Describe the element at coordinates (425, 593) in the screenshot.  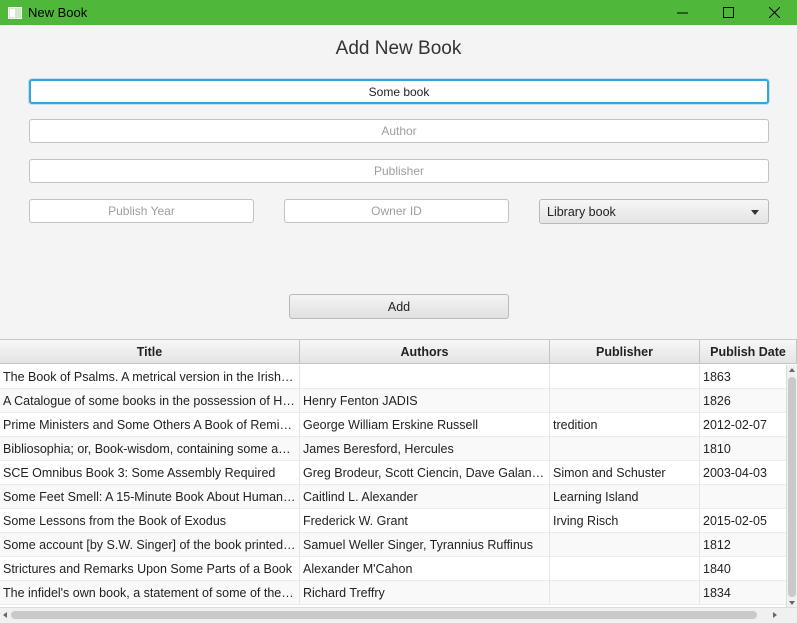
I see `cell-authors: Richard Treffry` at that location.